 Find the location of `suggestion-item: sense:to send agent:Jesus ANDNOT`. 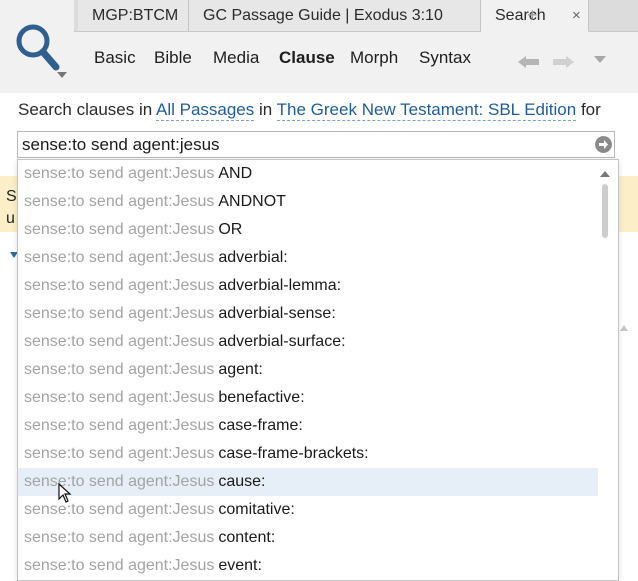

suggestion-item: sense:to send agent:Jesus ANDNOT is located at coordinates (308, 202).